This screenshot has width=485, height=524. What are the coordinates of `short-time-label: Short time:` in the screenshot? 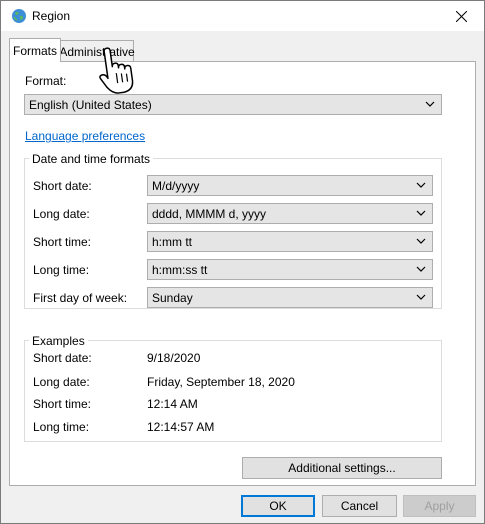 It's located at (62, 242).